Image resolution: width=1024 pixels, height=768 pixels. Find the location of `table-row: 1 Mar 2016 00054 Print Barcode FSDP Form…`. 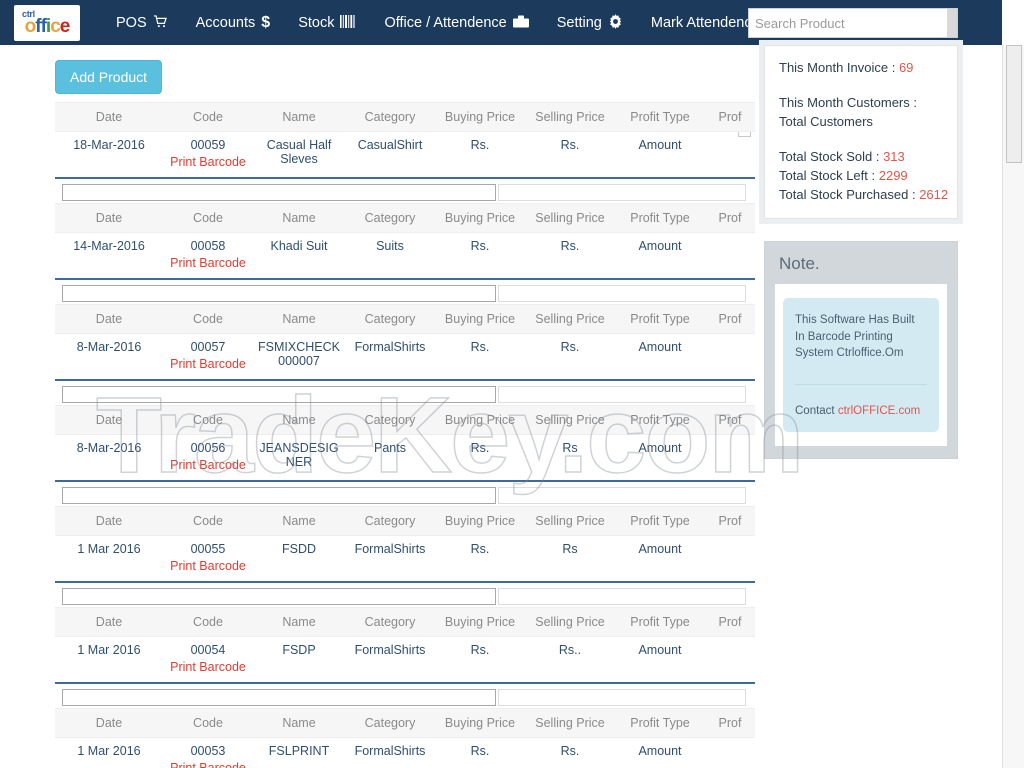

table-row: 1 Mar 2016 00054 Print Barcode FSDP Form… is located at coordinates (405, 657).